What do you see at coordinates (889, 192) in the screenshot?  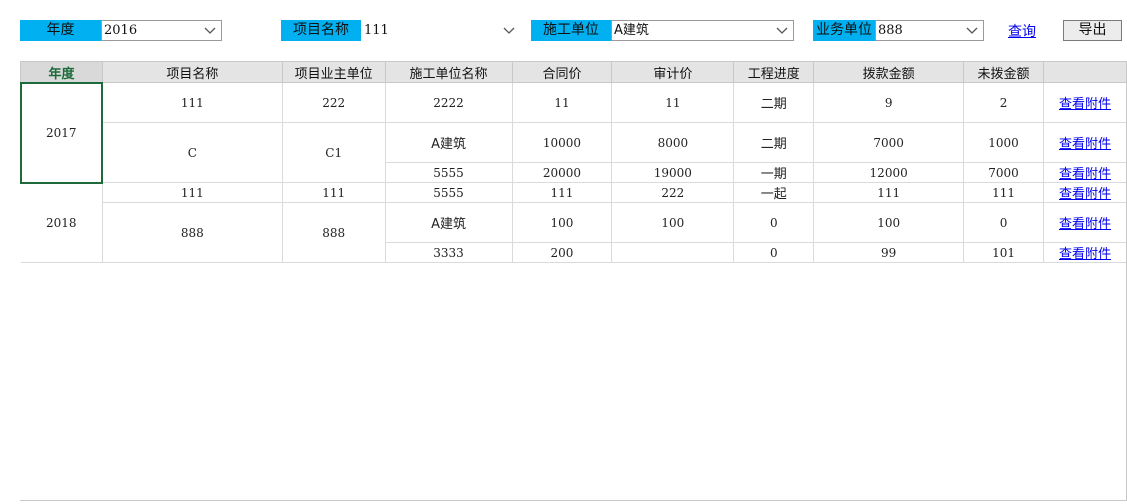 I see `paid-cell: 111` at bounding box center [889, 192].